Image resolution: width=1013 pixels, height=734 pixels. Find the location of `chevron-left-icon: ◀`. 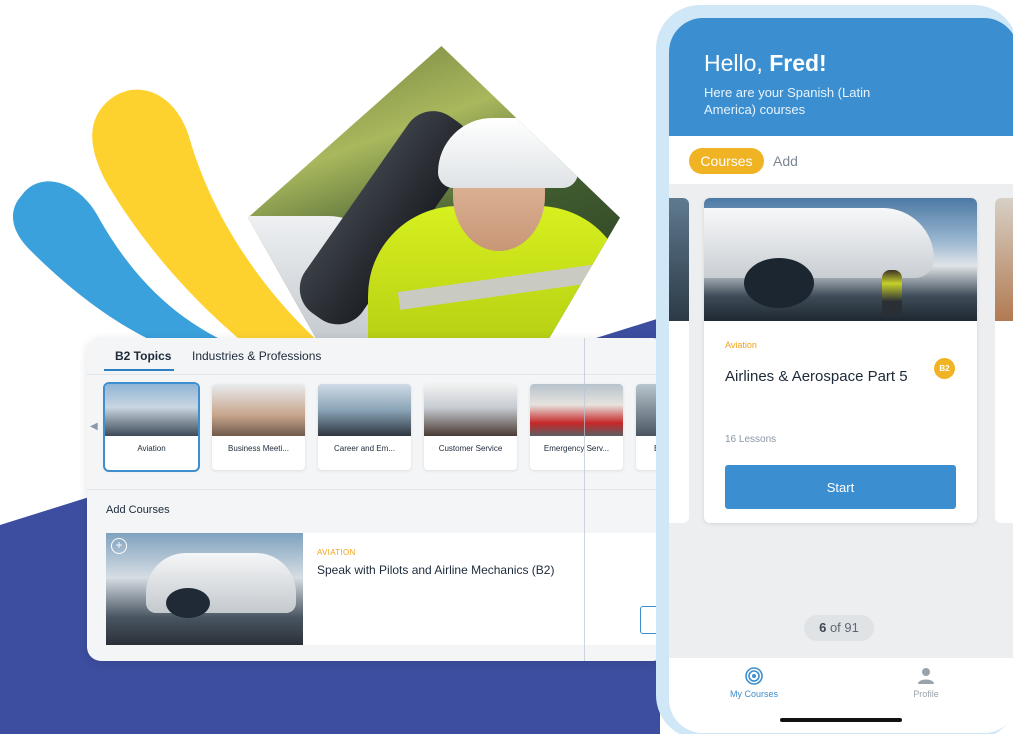

chevron-left-icon: ◀ is located at coordinates (94, 426).